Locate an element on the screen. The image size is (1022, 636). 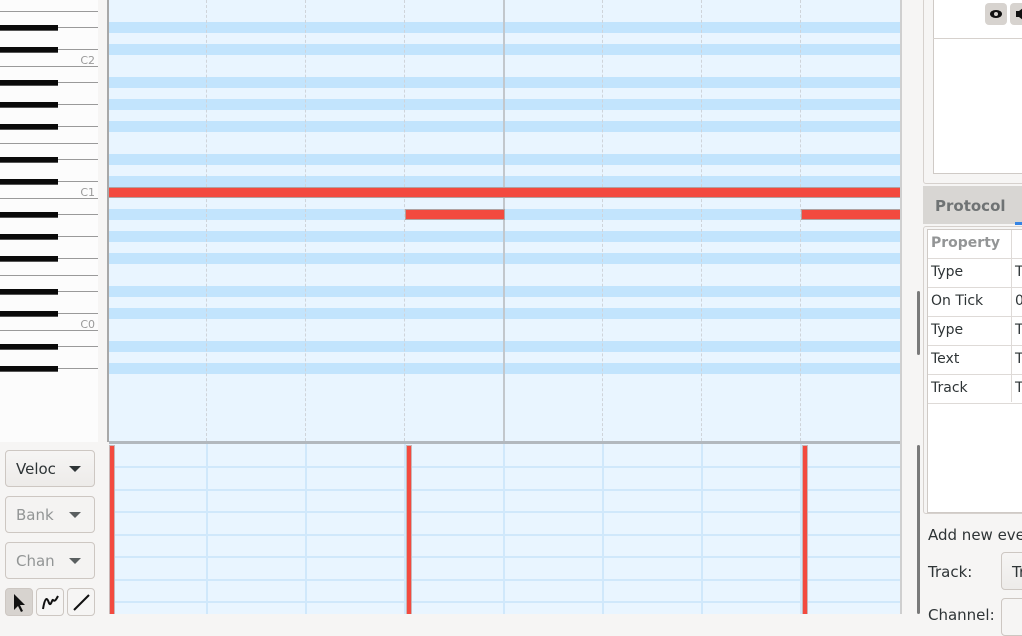
channel-label: Channel: is located at coordinates (961, 615).